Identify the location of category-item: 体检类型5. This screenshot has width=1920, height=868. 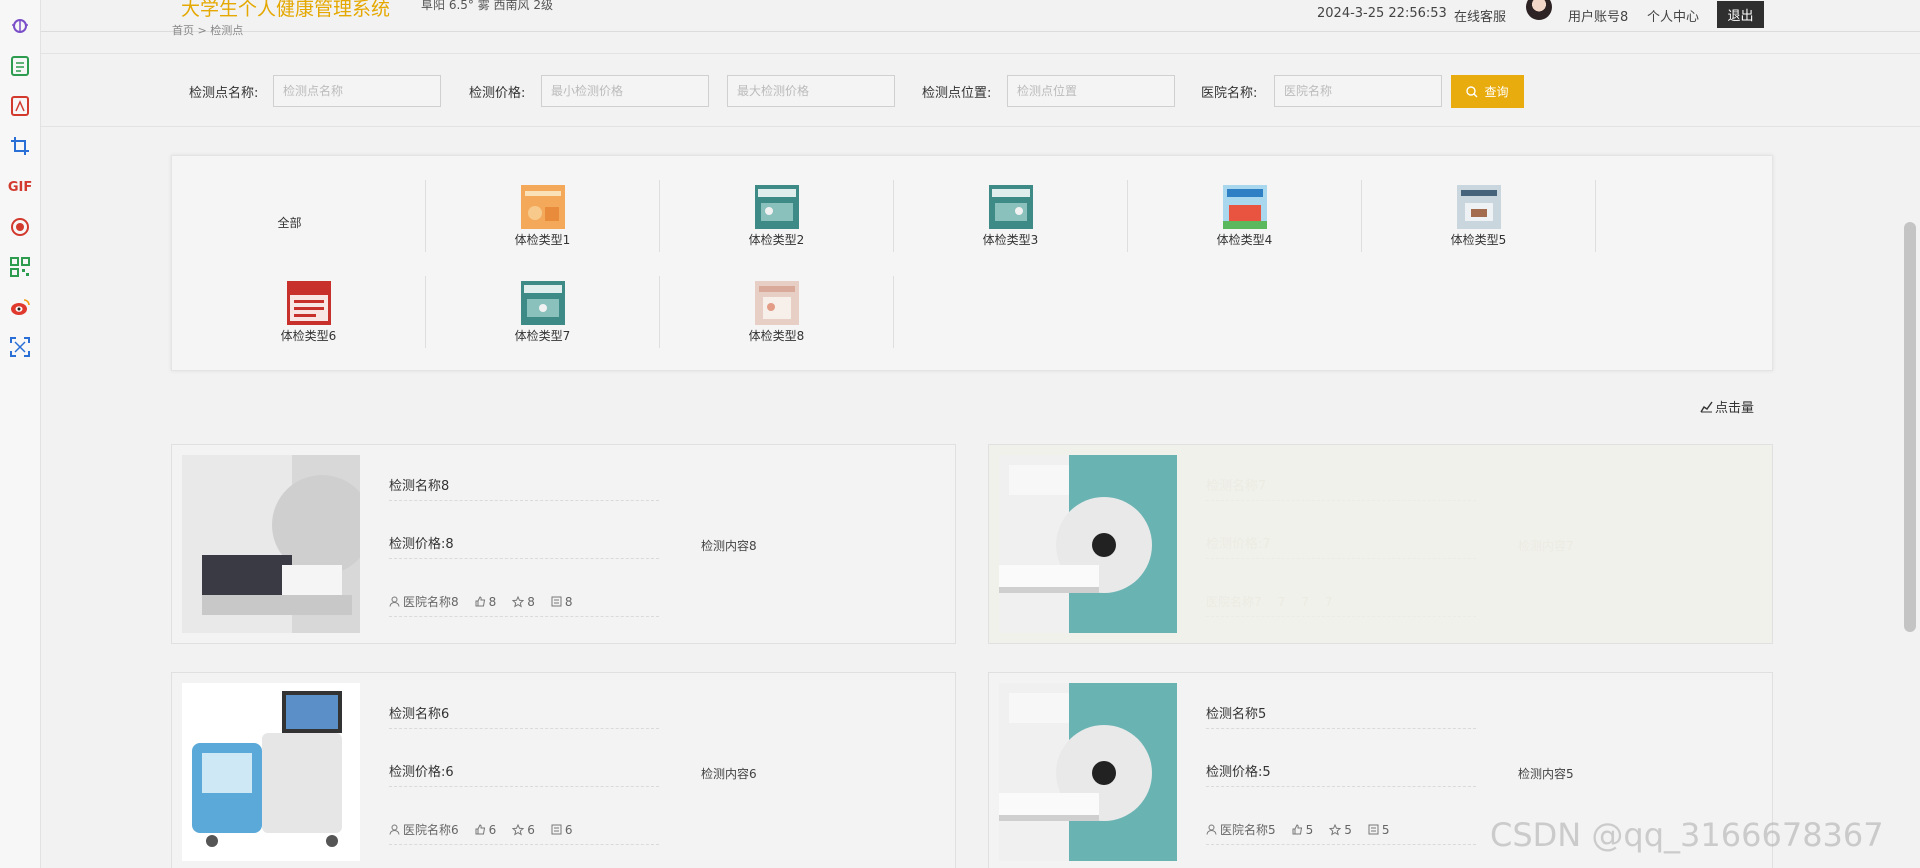
(1478, 216).